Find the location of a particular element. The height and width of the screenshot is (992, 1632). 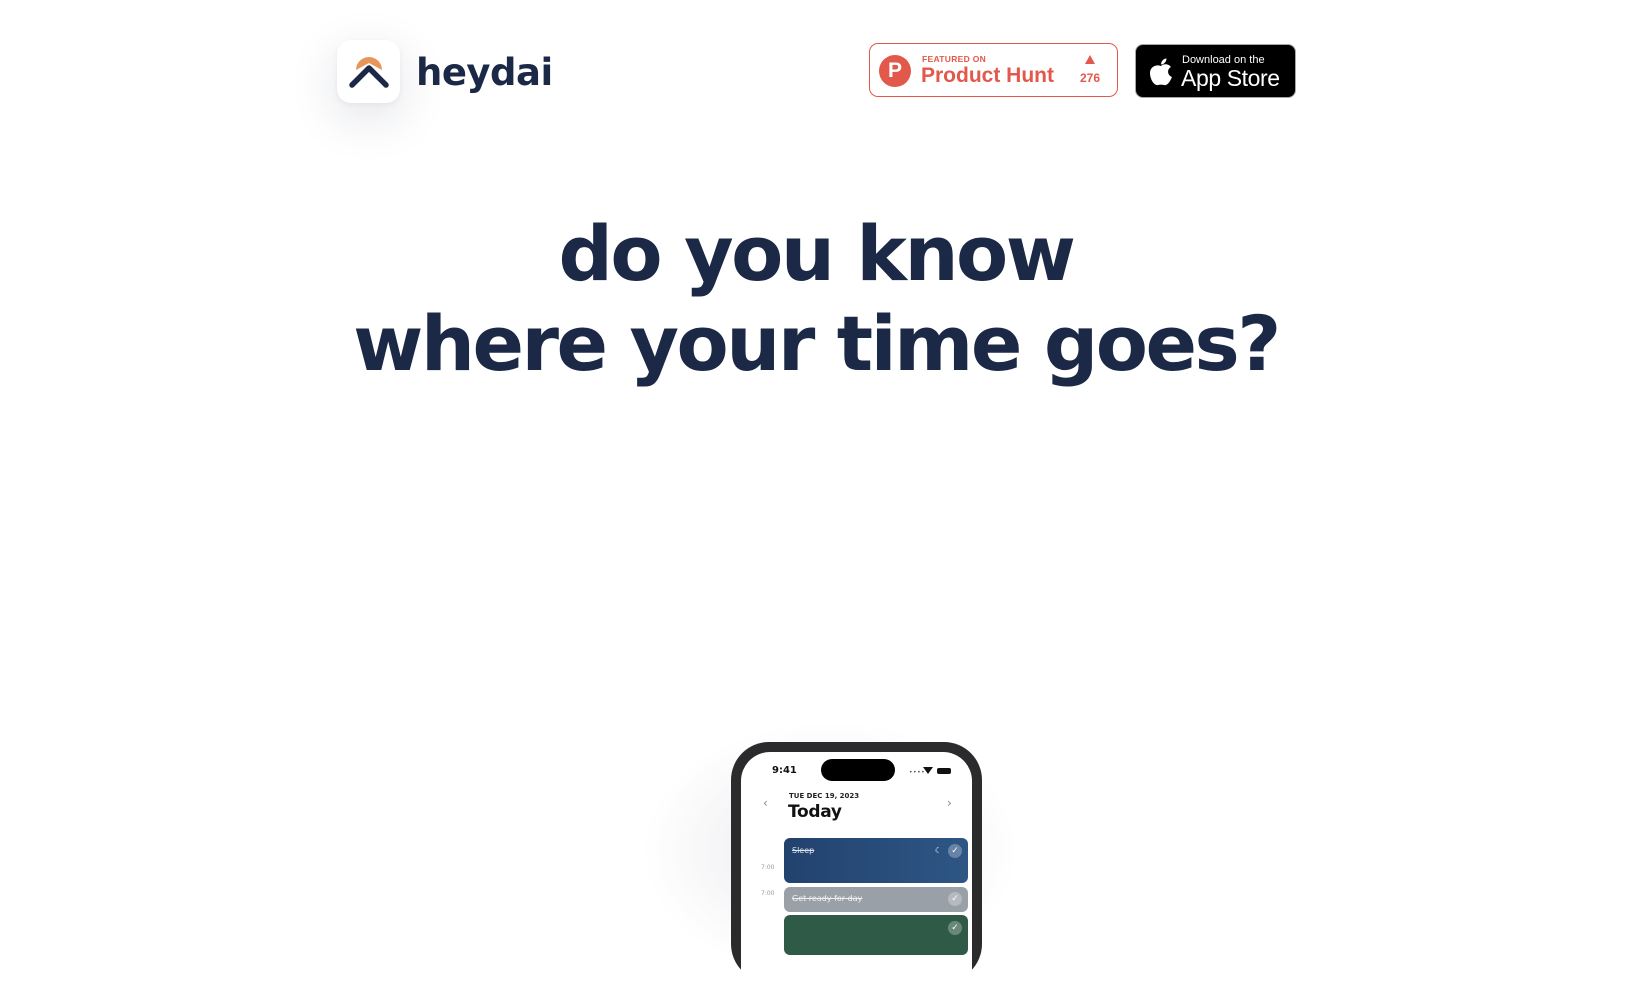

chevron-left-icon: ‹ is located at coordinates (765, 803).